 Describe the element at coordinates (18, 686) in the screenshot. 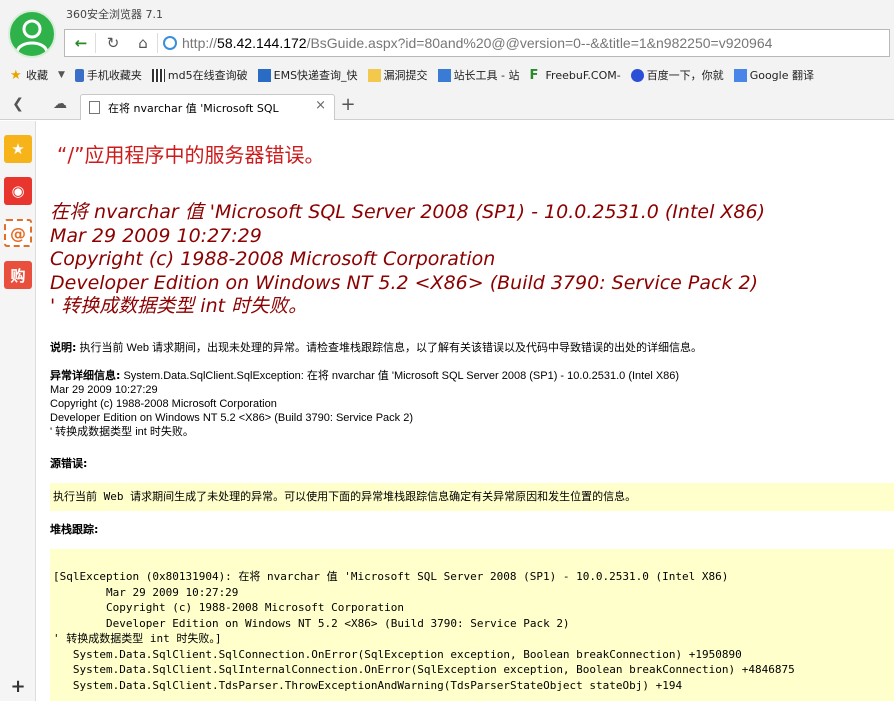

I see `add-icon: +` at that location.